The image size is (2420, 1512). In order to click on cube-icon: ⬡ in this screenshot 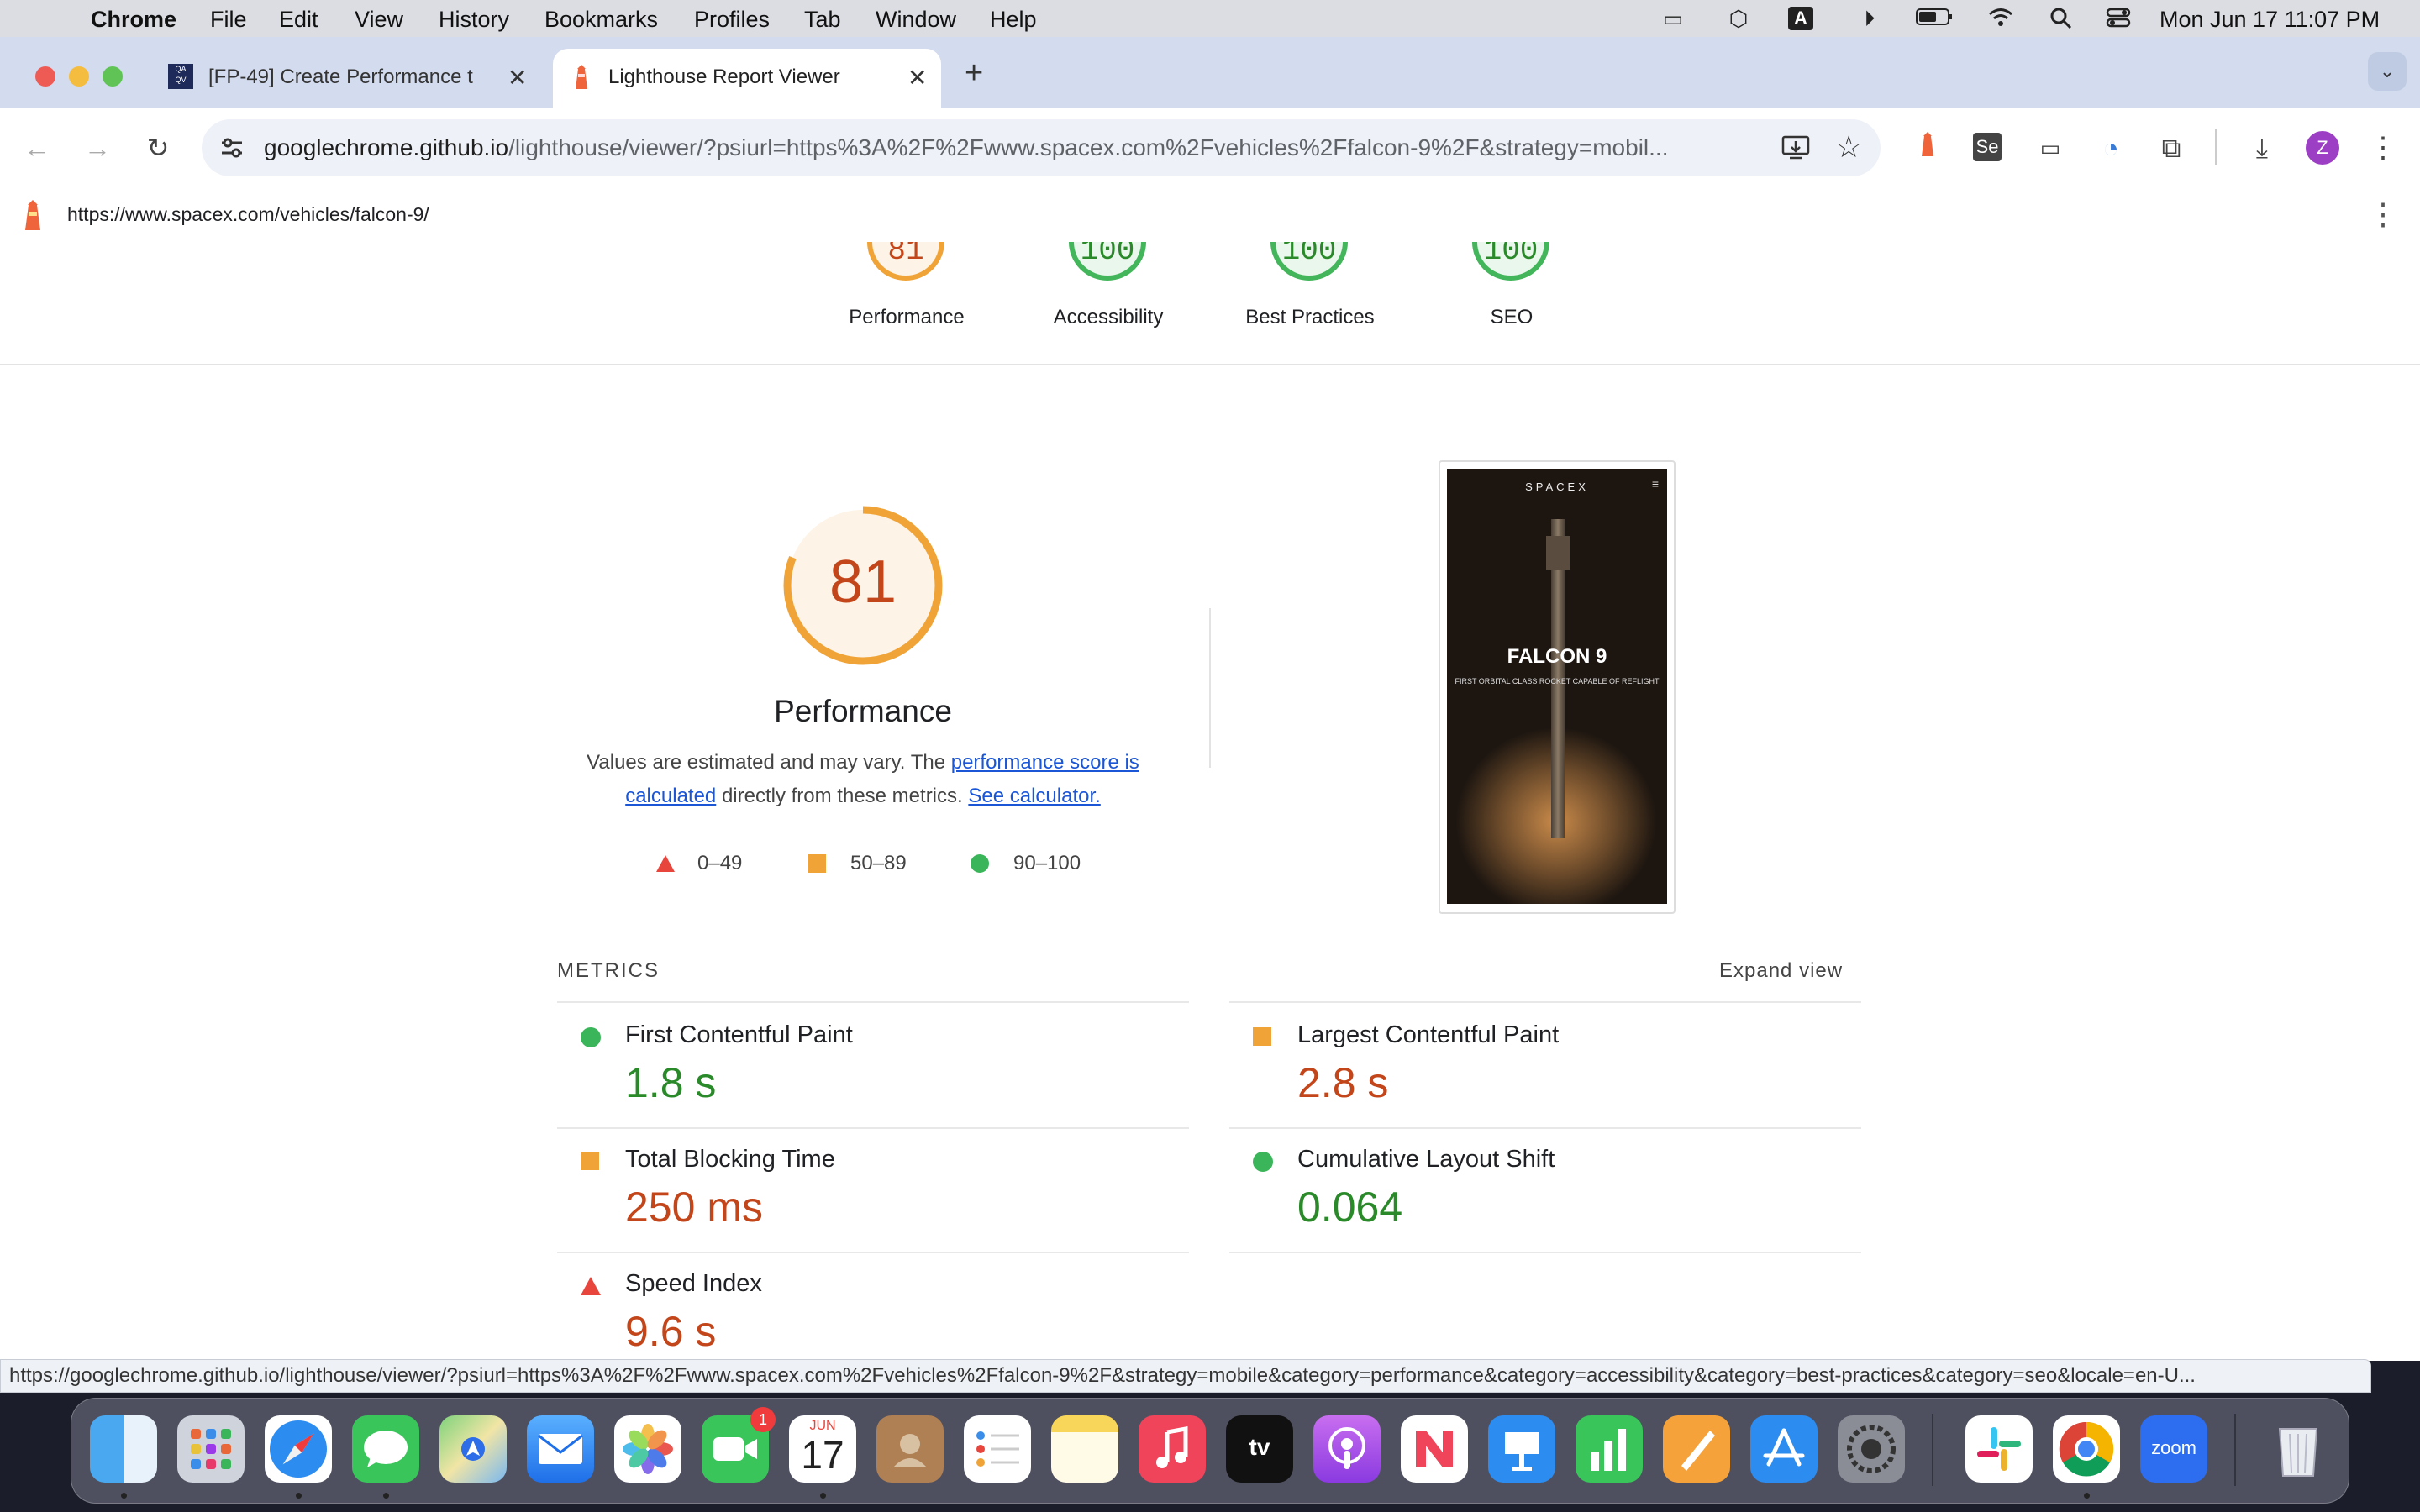, I will do `click(1739, 18)`.